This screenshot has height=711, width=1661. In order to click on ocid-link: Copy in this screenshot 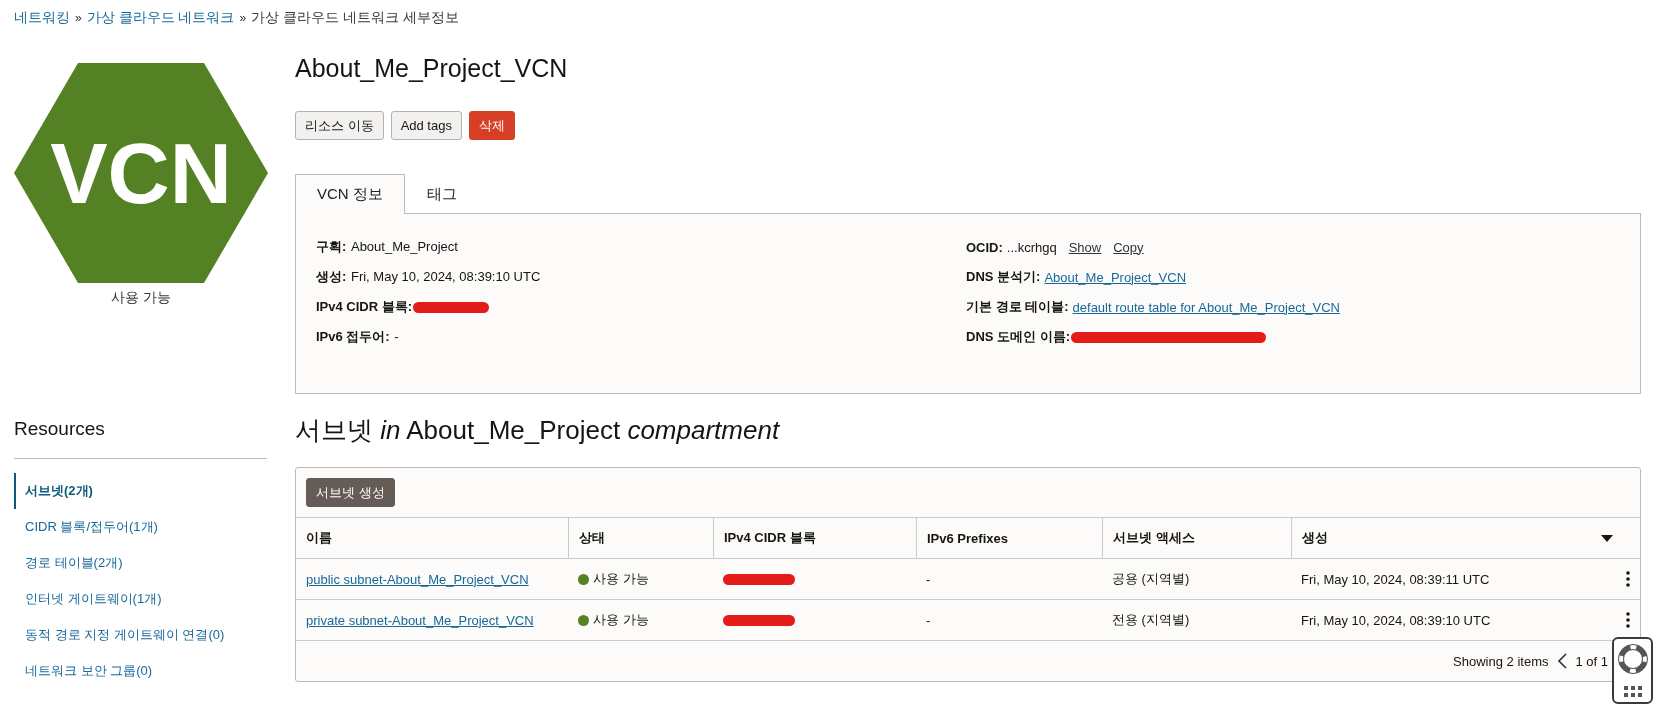, I will do `click(1128, 247)`.